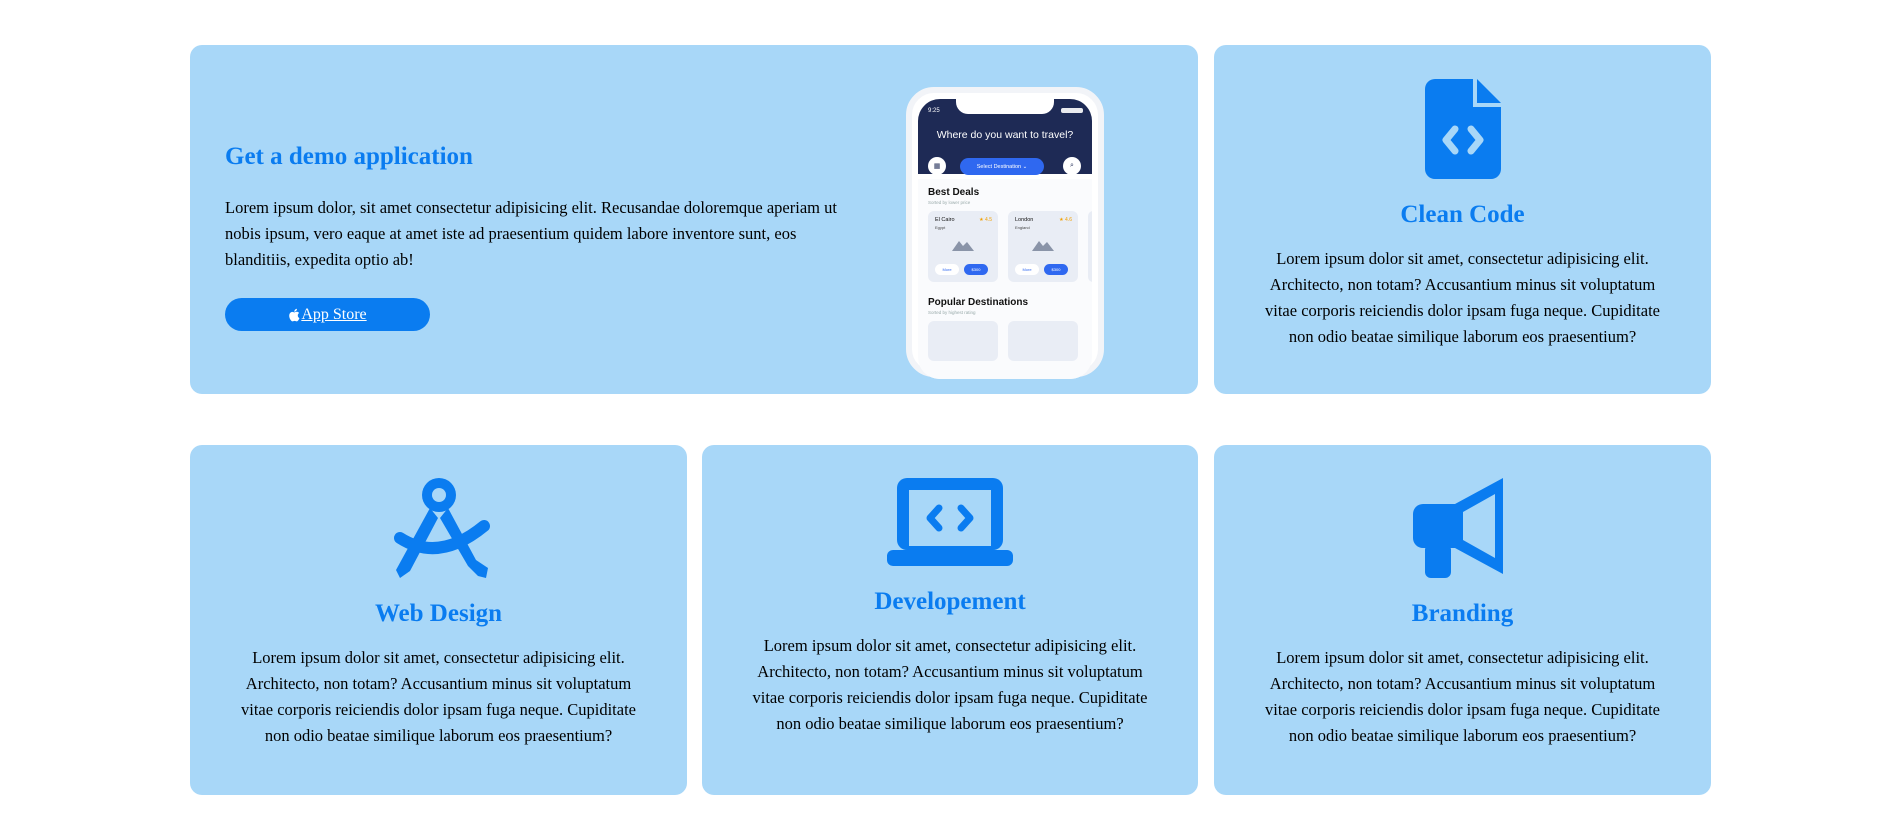  I want to click on phone-time: 9:25, so click(934, 111).